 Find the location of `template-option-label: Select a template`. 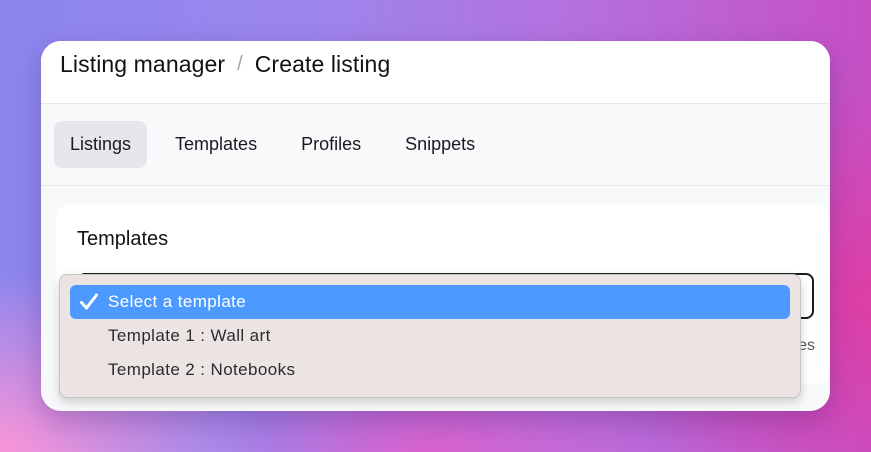

template-option-label: Select a template is located at coordinates (177, 301).